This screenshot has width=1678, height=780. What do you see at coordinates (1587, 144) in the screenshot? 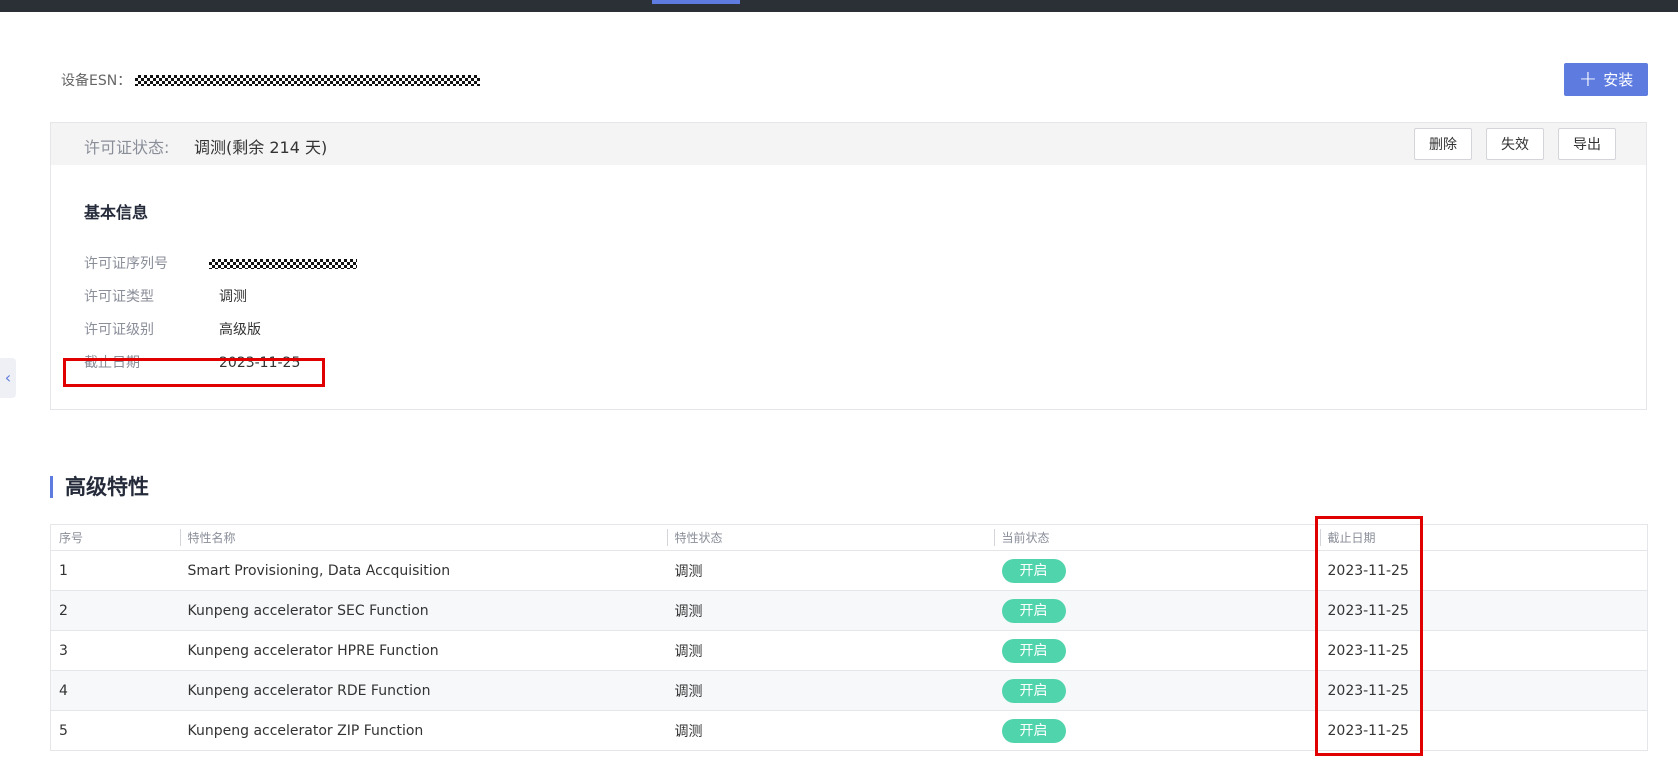
I see `export-button: 导出` at bounding box center [1587, 144].